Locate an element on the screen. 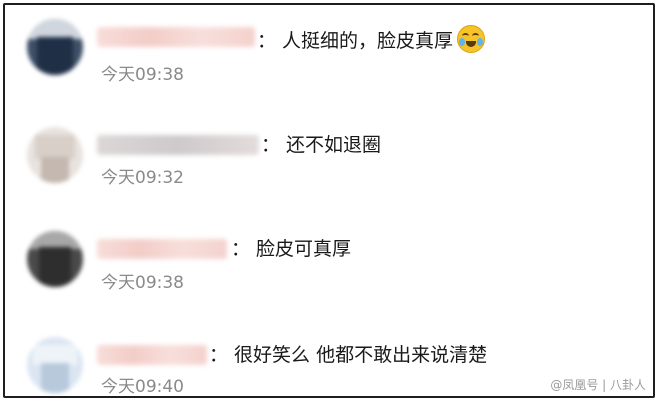  comment-time: 今天09:40 is located at coordinates (142, 387).